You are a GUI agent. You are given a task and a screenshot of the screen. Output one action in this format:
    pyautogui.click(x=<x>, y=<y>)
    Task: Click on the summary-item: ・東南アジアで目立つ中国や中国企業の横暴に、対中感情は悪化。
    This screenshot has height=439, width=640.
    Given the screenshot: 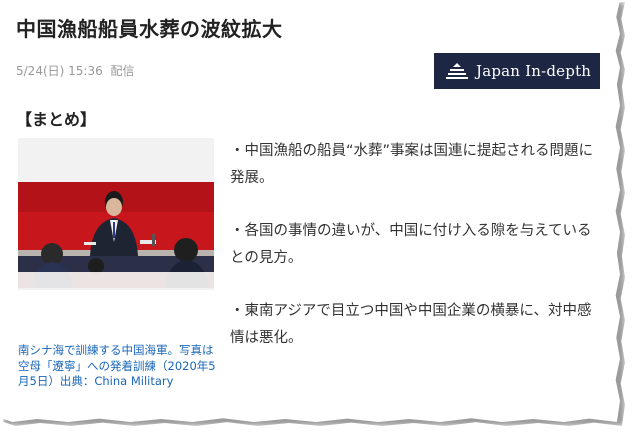 What is the action you would take?
    pyautogui.click(x=411, y=324)
    